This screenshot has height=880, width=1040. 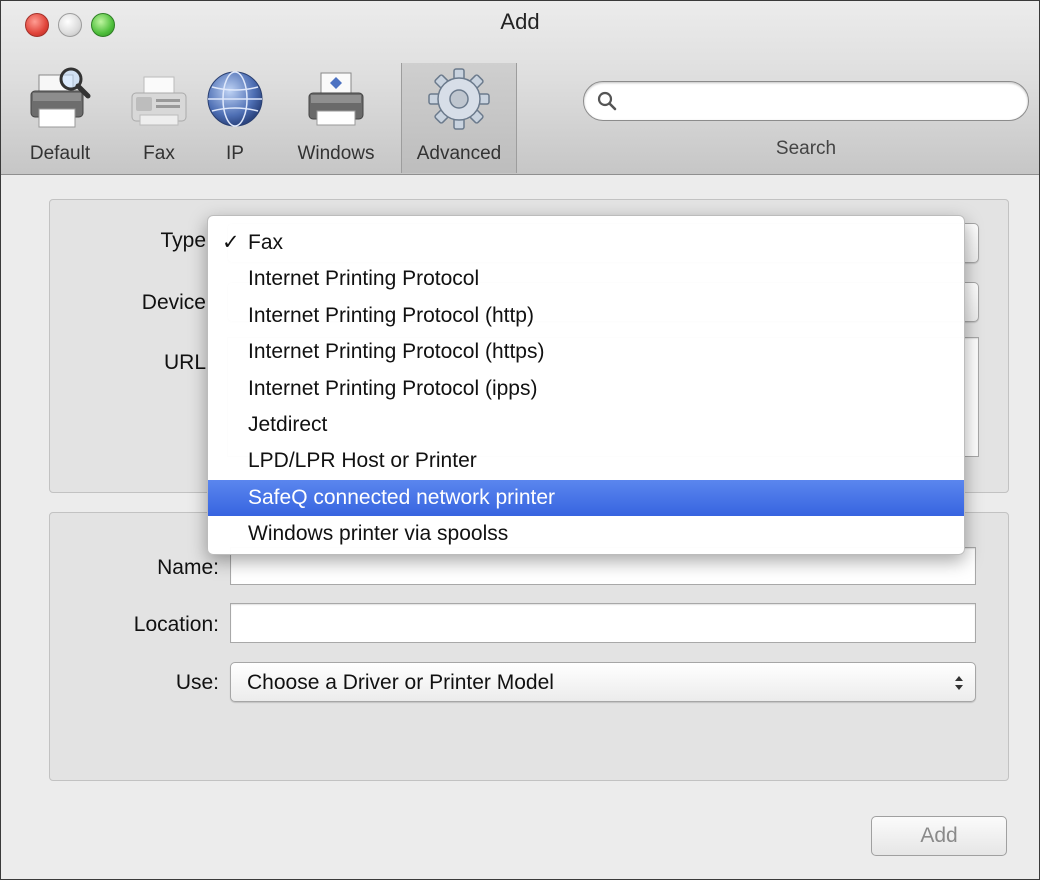 What do you see at coordinates (266, 242) in the screenshot?
I see `menu-item-label: Fax` at bounding box center [266, 242].